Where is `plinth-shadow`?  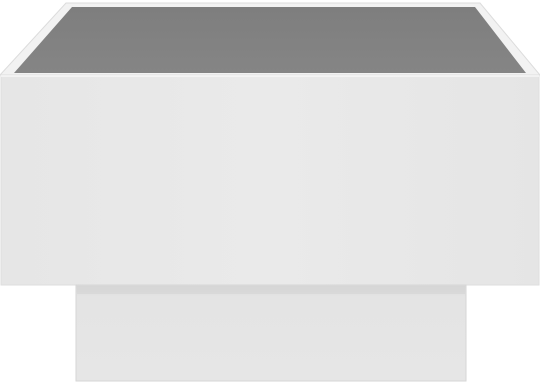 plinth-shadow is located at coordinates (271, 290).